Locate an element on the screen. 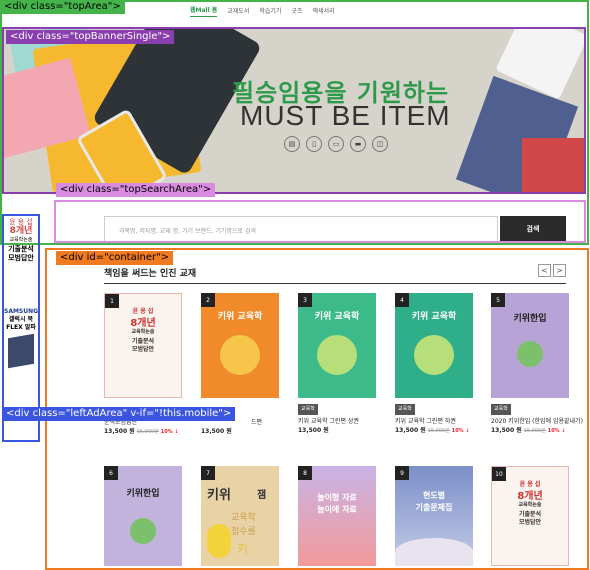  tablet-icon: ▭ is located at coordinates (336, 144).